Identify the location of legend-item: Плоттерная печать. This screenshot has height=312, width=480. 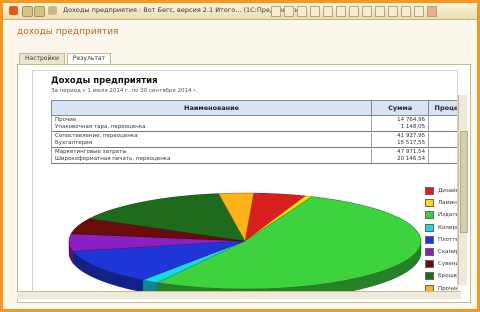
(441, 239).